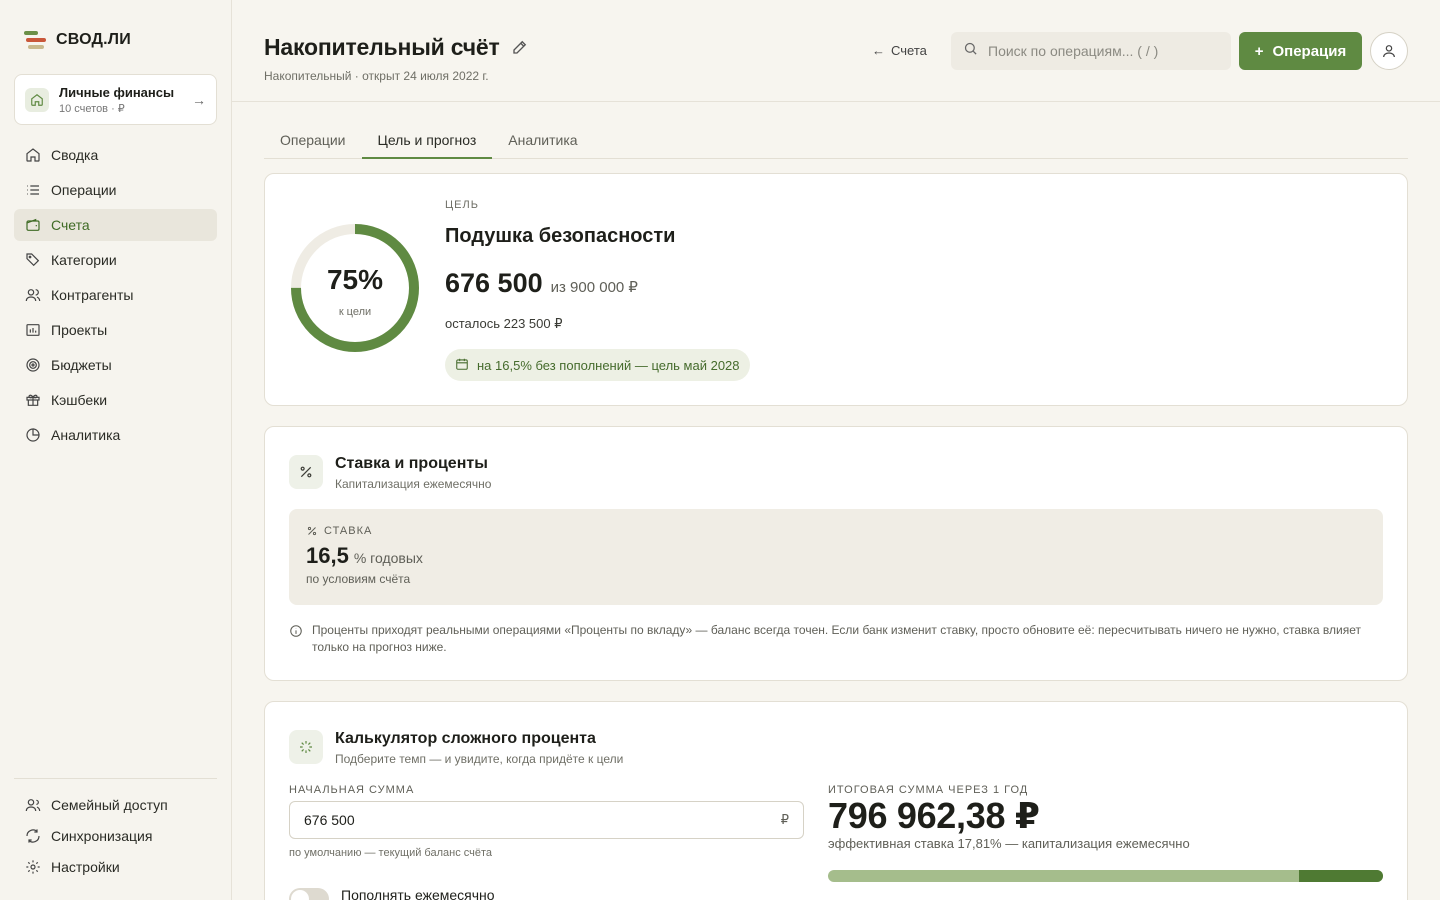  I want to click on result-interest-segment, so click(1341, 876).